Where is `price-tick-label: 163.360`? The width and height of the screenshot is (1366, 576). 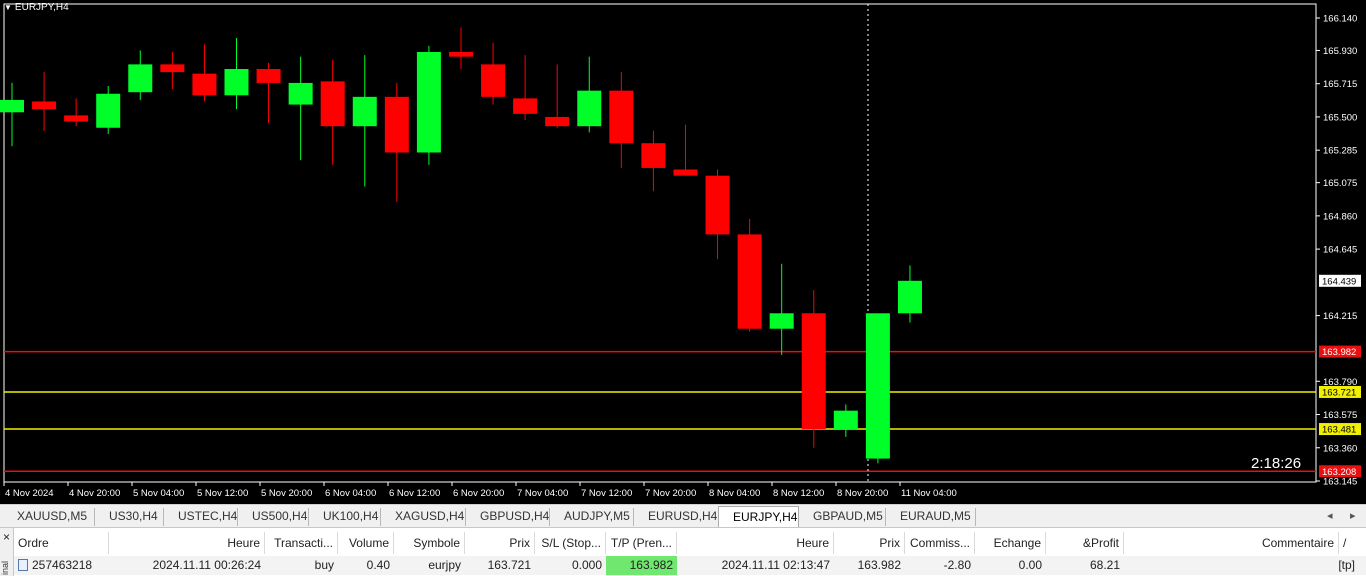
price-tick-label: 163.360 is located at coordinates (1340, 448).